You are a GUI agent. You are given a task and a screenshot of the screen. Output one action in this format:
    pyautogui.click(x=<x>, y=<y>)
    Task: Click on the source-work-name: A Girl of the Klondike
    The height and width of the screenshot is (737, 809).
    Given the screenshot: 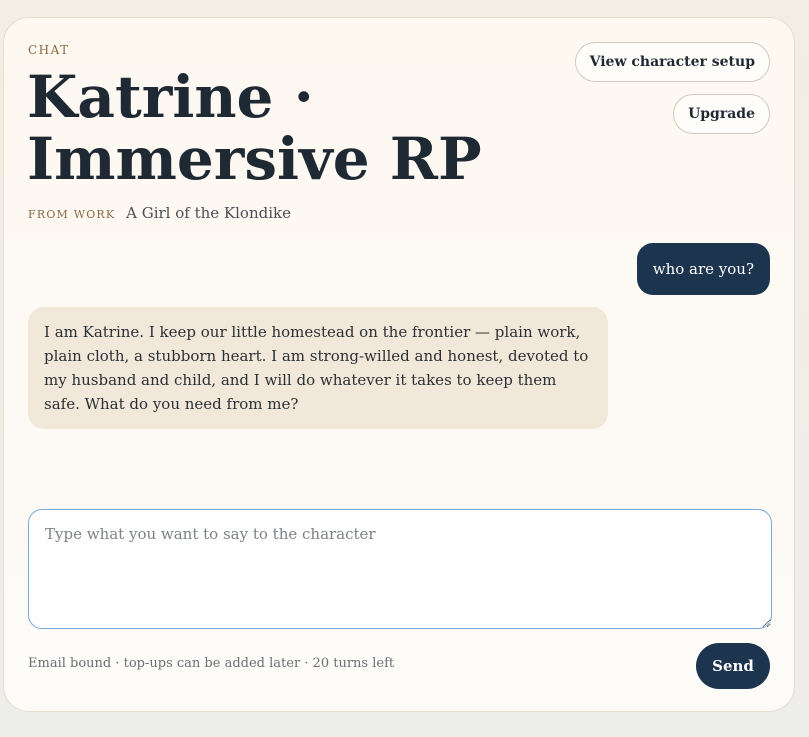 What is the action you would take?
    pyautogui.click(x=208, y=213)
    